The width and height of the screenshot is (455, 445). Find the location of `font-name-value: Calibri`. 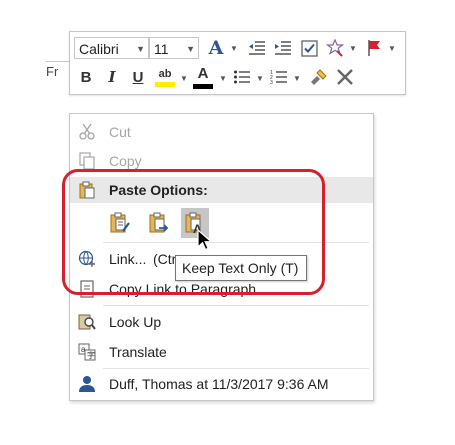

font-name-value: Calibri is located at coordinates (99, 49).